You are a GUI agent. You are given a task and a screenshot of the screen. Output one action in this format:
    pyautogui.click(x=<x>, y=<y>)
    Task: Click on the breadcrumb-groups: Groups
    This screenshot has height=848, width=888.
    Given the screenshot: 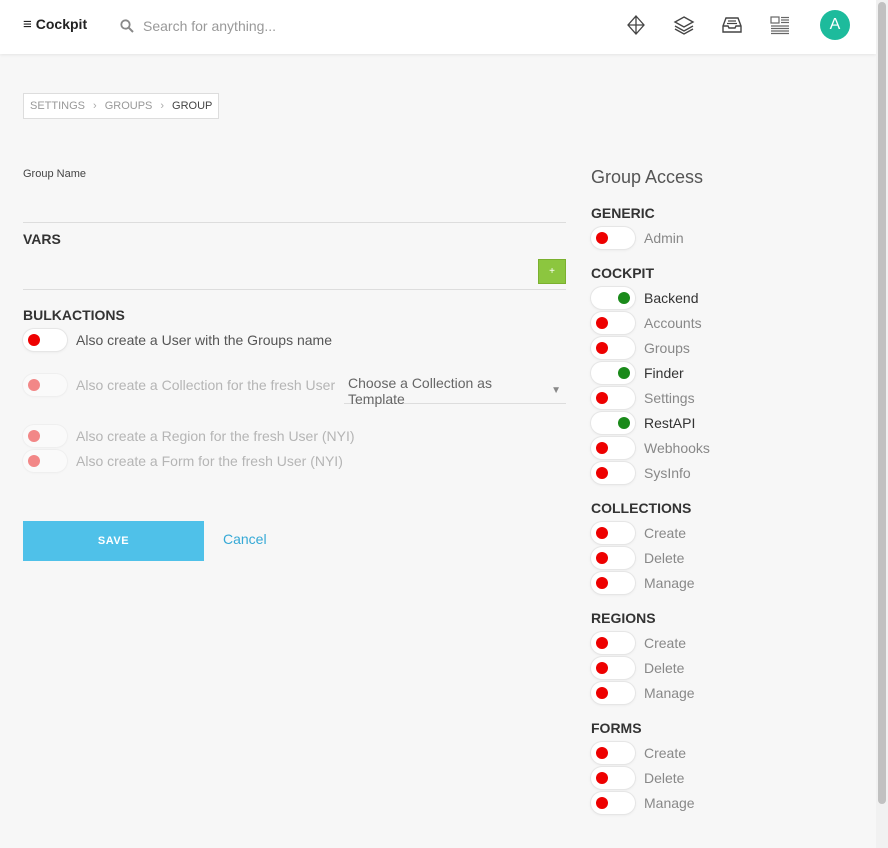 What is the action you would take?
    pyautogui.click(x=129, y=106)
    